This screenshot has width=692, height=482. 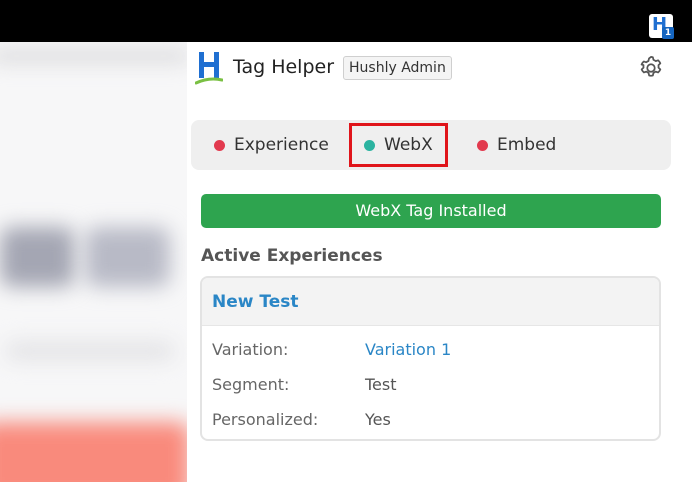 What do you see at coordinates (661, 26) in the screenshot?
I see `hushly-extension-icon: H 1` at bounding box center [661, 26].